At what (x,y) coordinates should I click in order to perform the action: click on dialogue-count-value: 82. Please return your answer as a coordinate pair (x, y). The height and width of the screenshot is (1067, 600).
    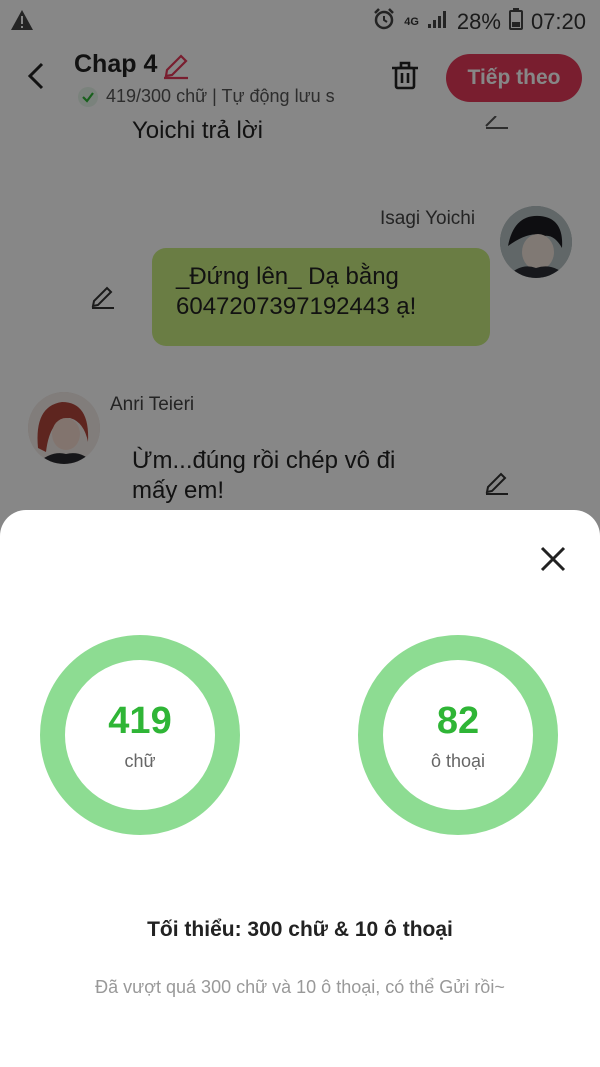
    Looking at the image, I should click on (458, 720).